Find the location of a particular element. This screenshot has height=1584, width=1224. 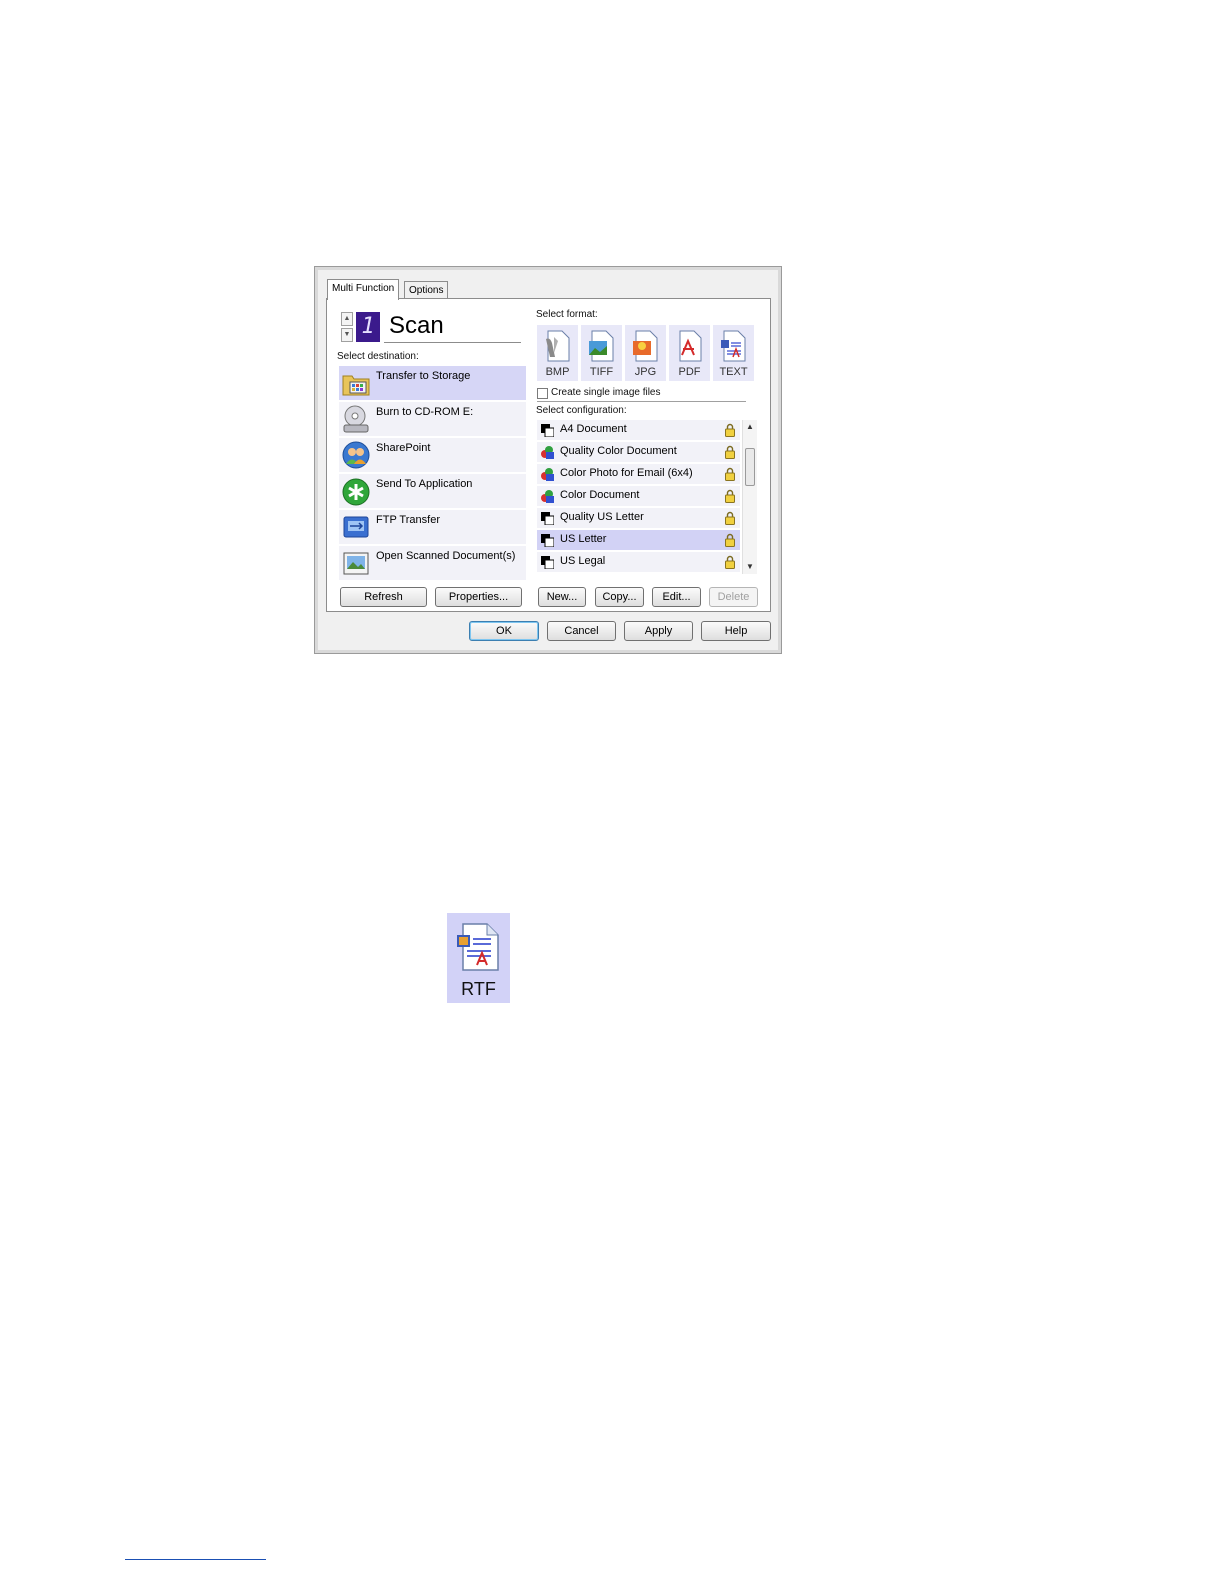

cancel-button: Cancel is located at coordinates (581, 631).